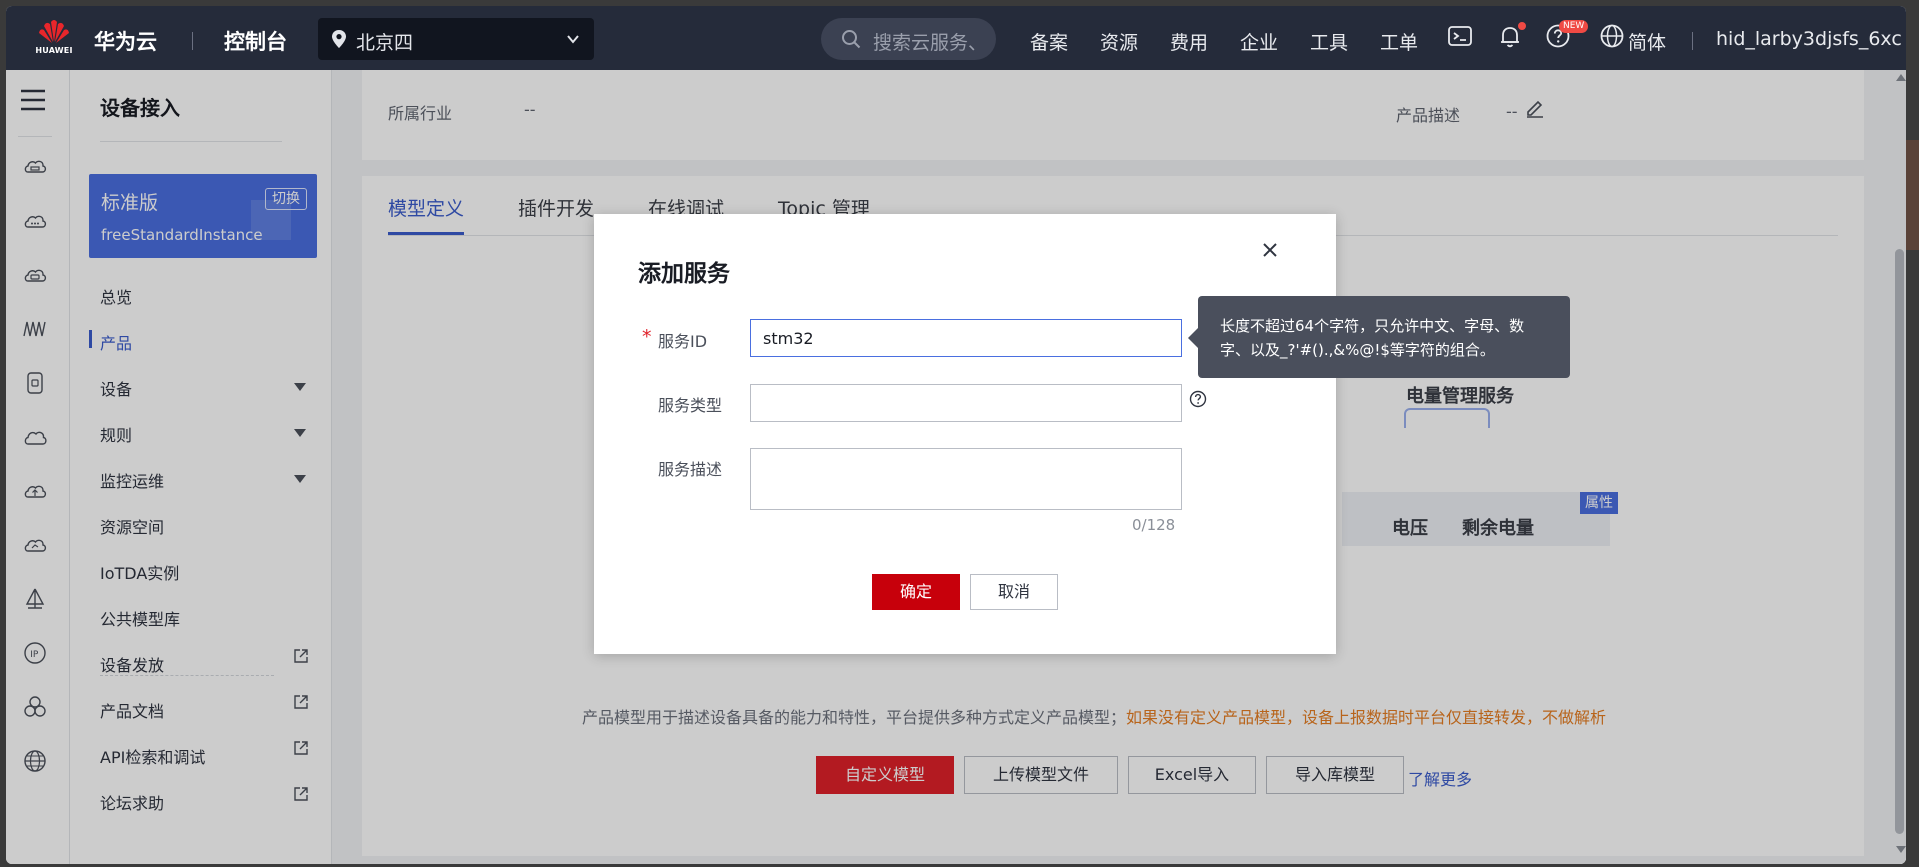 This screenshot has width=1919, height=867. Describe the element at coordinates (1522, 26) in the screenshot. I see `notification-dot` at that location.